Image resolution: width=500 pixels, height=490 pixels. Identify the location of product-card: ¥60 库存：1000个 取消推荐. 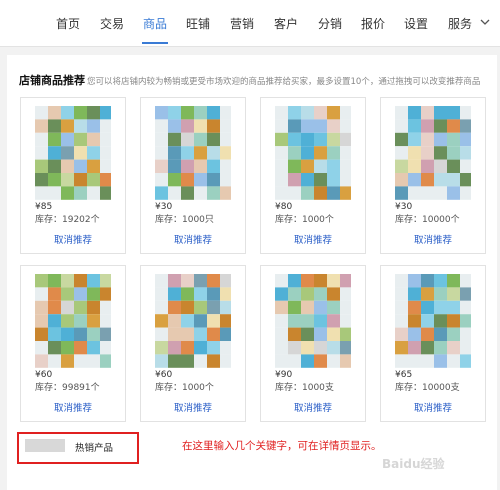
(193, 343).